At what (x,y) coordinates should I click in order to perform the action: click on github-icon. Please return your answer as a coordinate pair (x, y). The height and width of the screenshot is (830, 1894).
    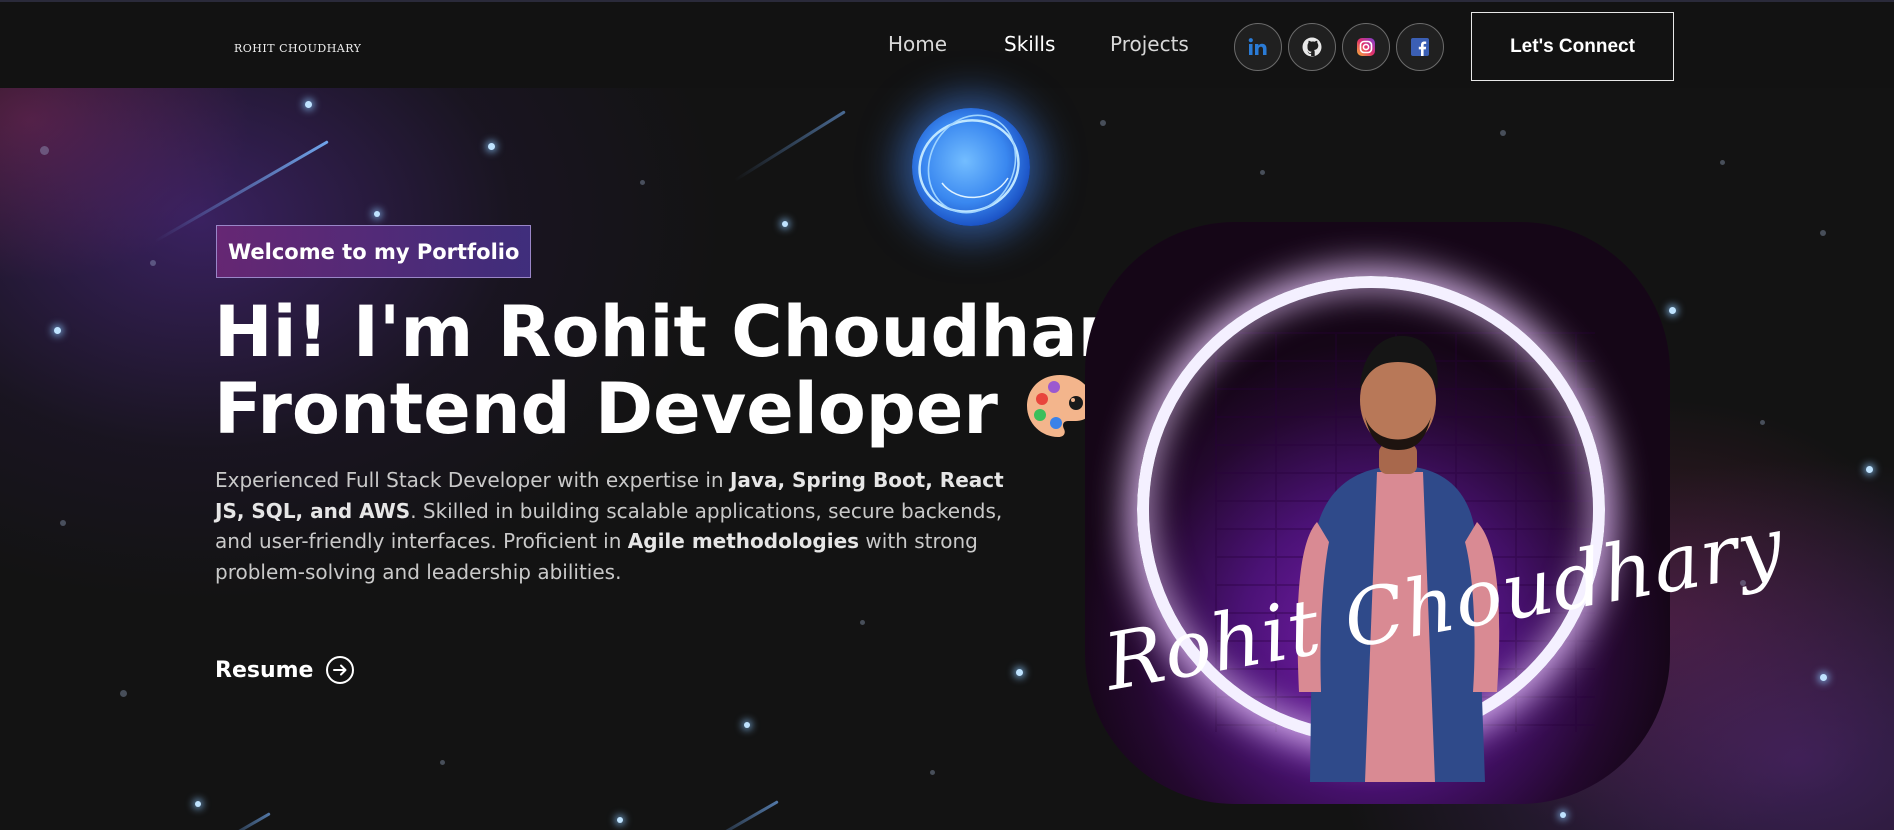
    Looking at the image, I should click on (1312, 47).